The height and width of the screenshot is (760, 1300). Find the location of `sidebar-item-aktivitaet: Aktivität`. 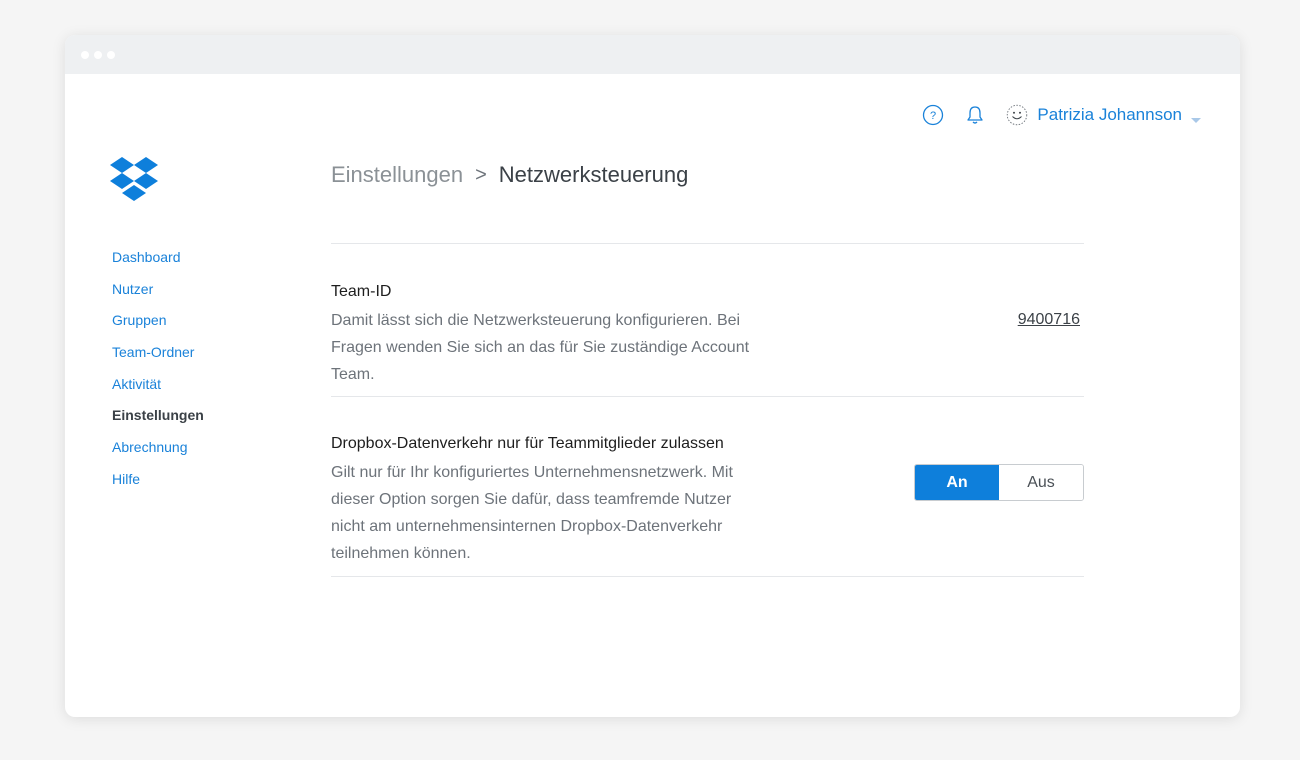

sidebar-item-aktivitaet: Aktivität is located at coordinates (158, 390).